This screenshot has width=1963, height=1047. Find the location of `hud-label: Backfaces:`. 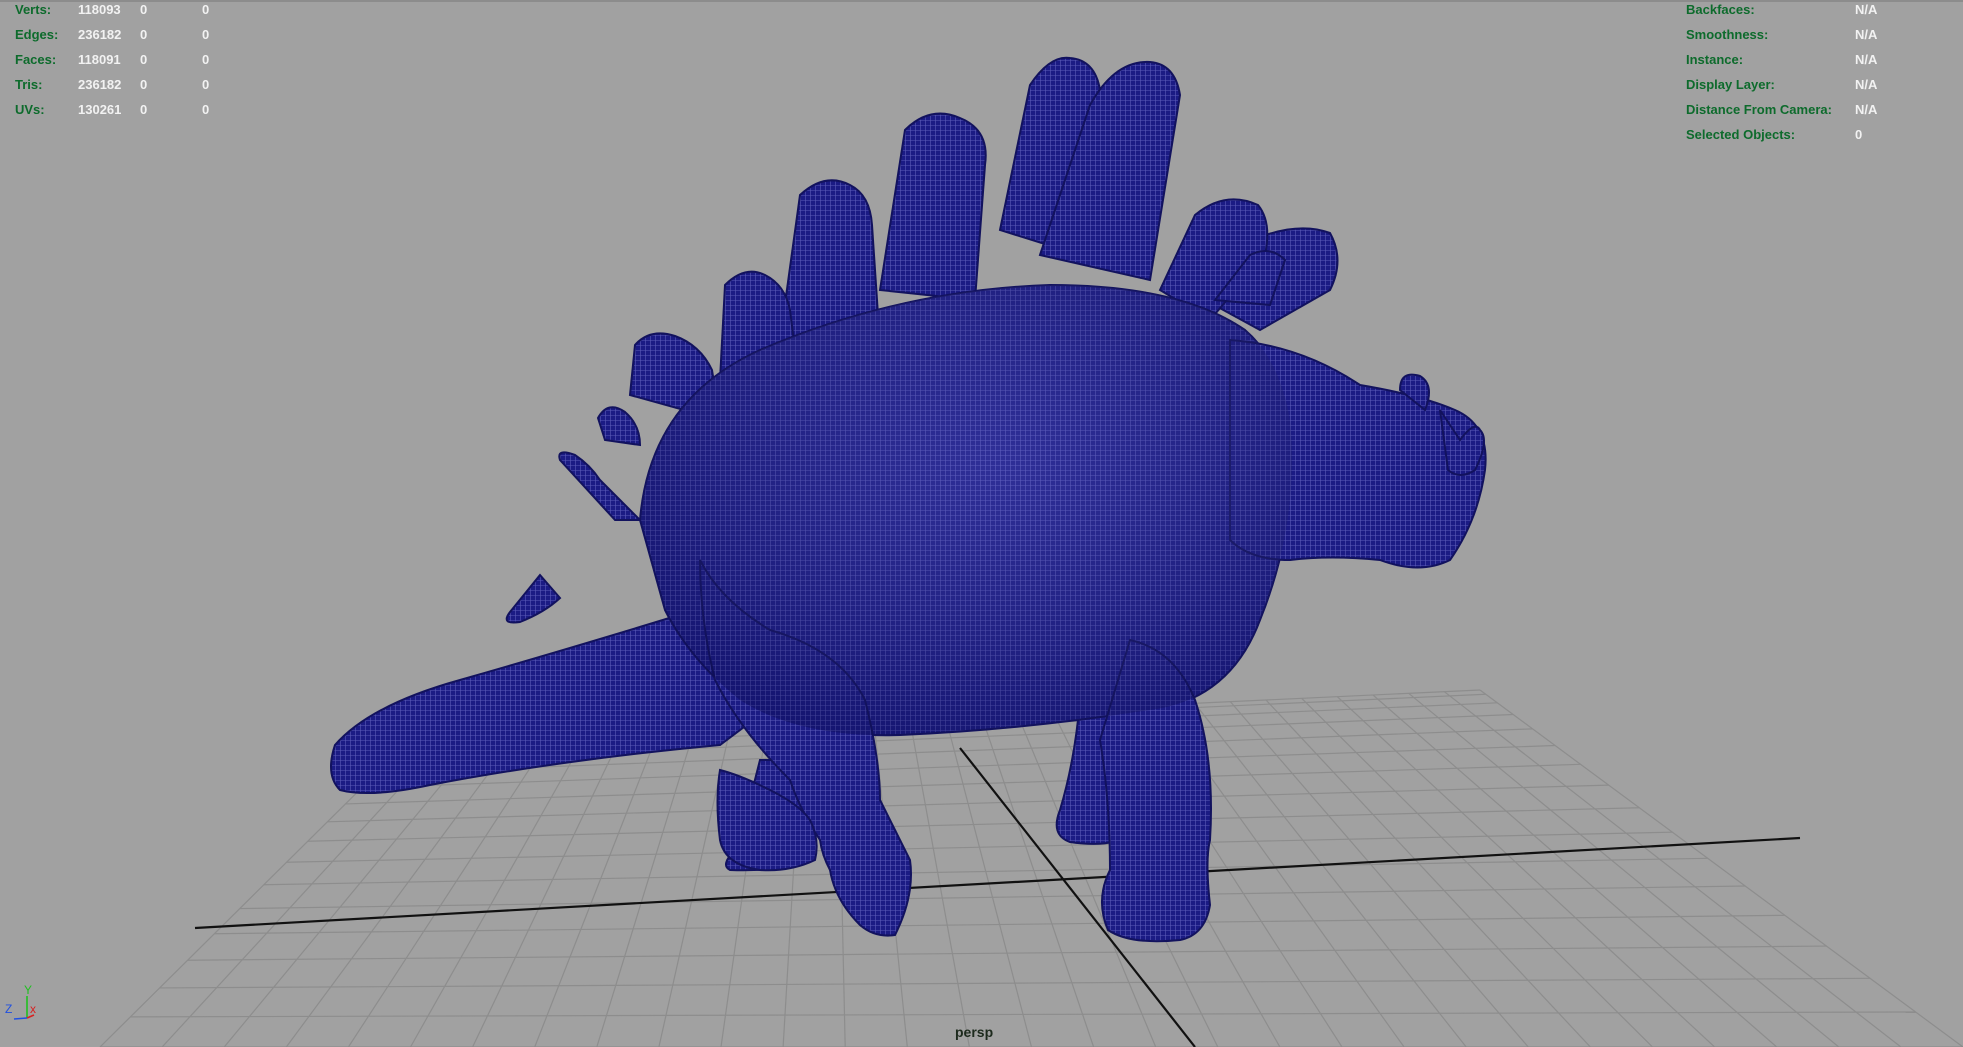

hud-label: Backfaces: is located at coordinates (1720, 9).